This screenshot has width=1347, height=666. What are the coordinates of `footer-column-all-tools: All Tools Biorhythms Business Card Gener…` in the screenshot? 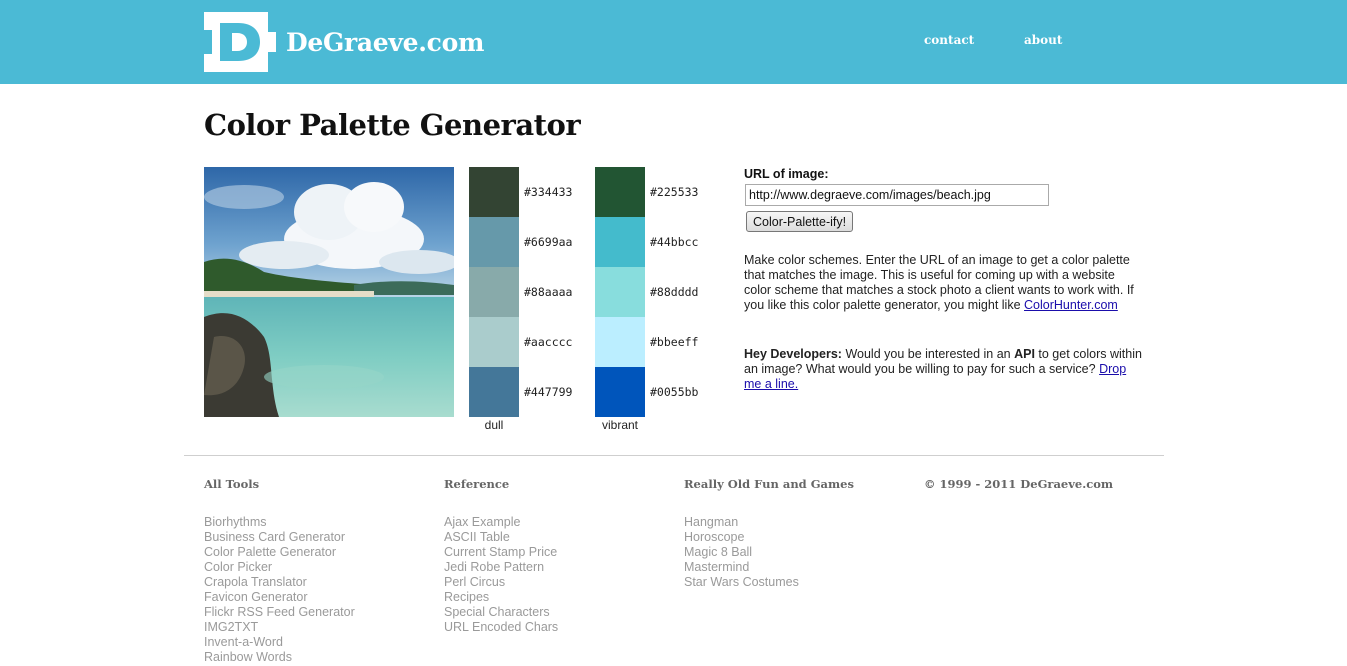 It's located at (319, 571).